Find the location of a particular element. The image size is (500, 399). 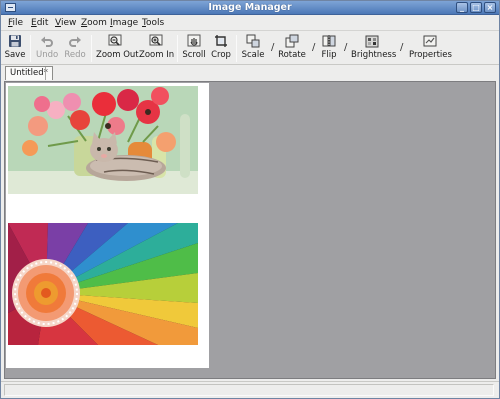

scale-button: Scale is located at coordinates (253, 48).